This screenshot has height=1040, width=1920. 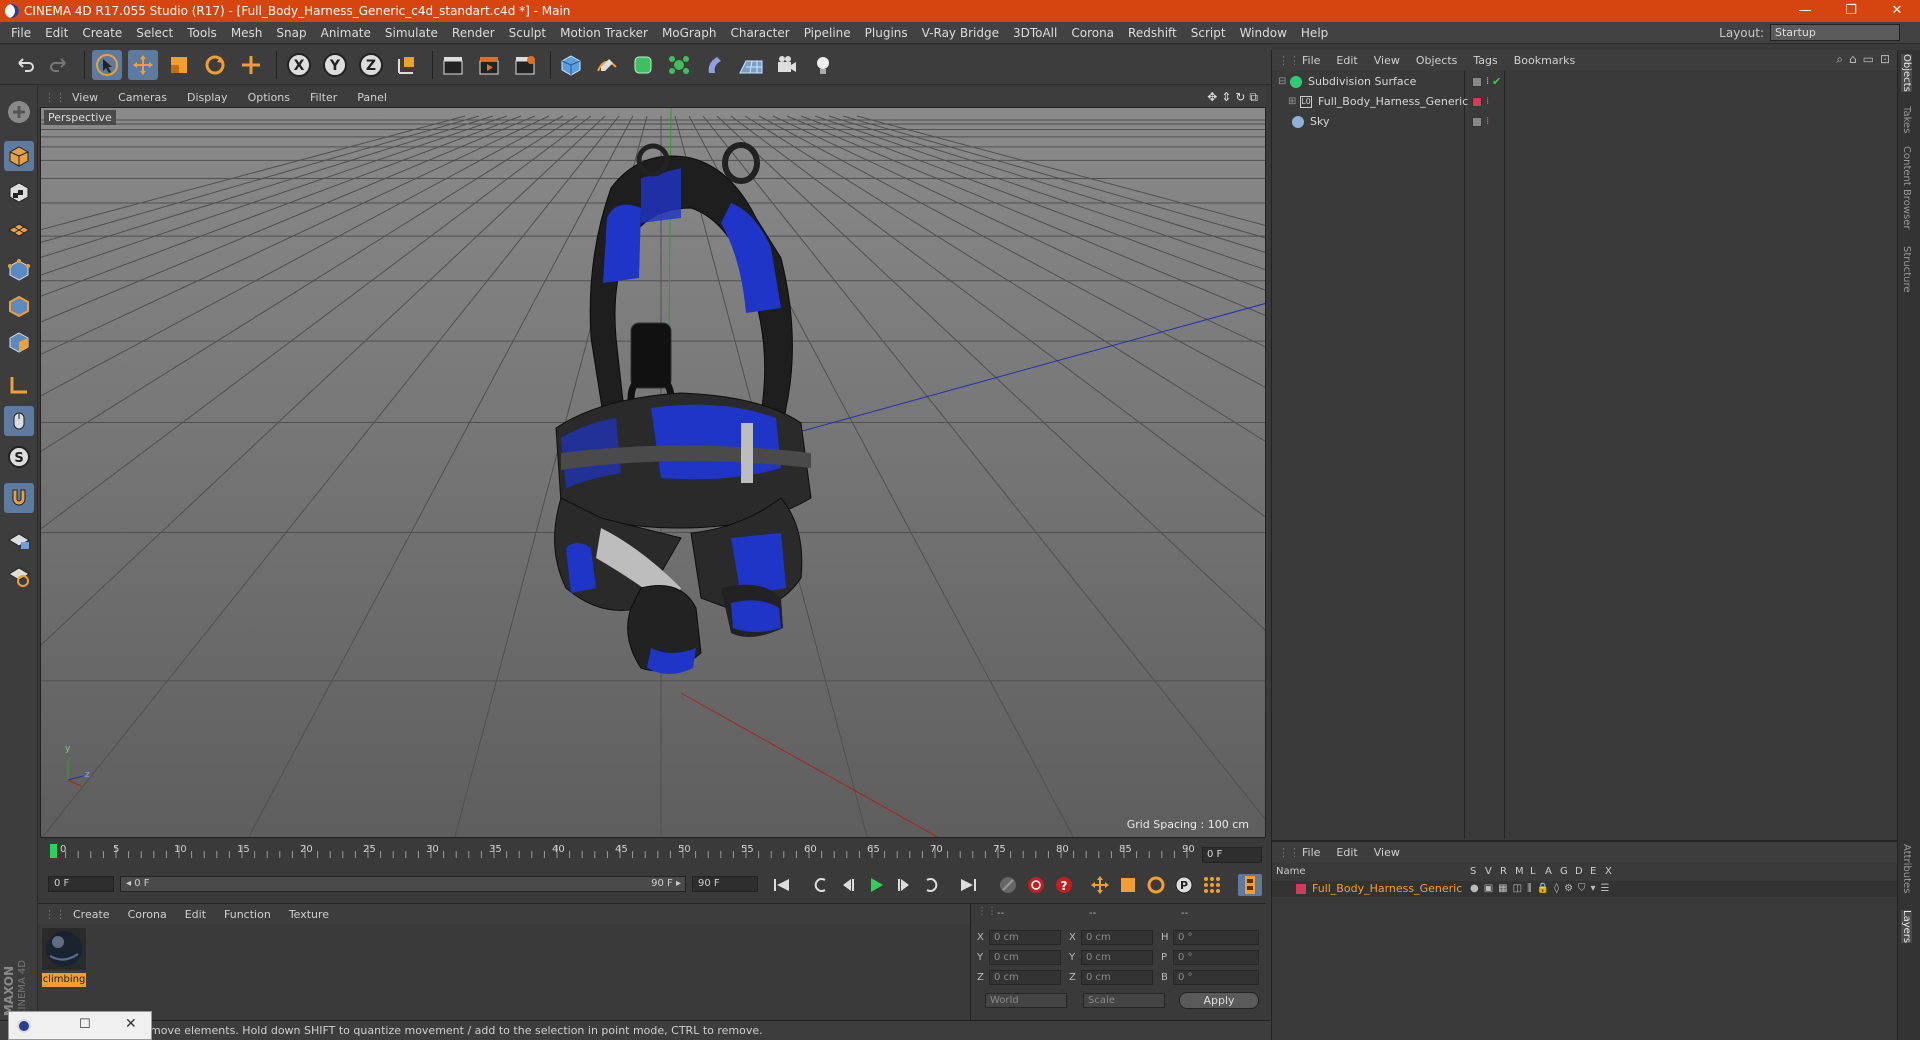 What do you see at coordinates (1319, 121) in the screenshot?
I see `object-name: Sky` at bounding box center [1319, 121].